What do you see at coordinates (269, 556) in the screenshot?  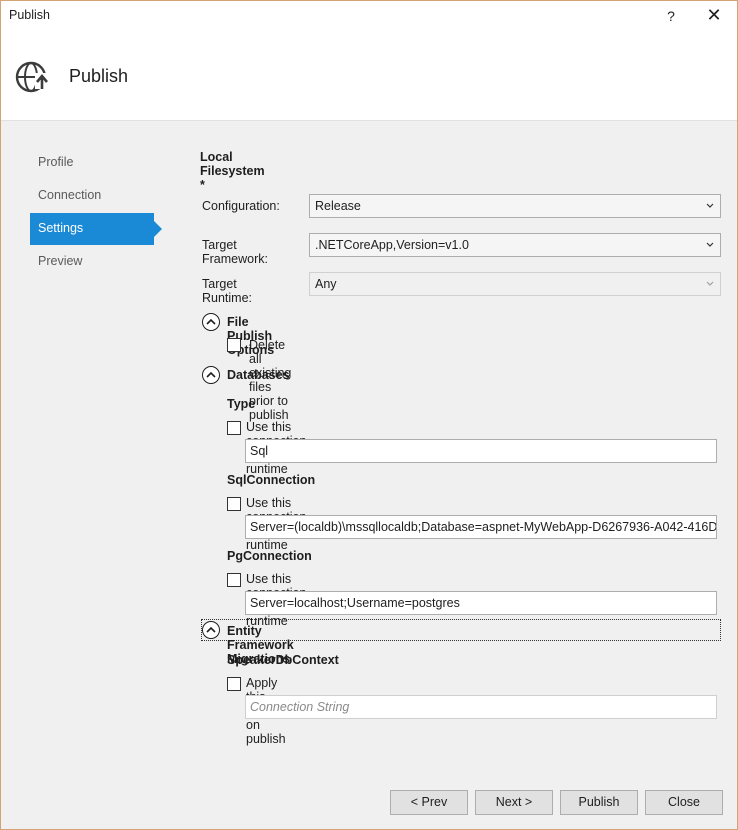 I see `db-pg-name: PgConnection` at bounding box center [269, 556].